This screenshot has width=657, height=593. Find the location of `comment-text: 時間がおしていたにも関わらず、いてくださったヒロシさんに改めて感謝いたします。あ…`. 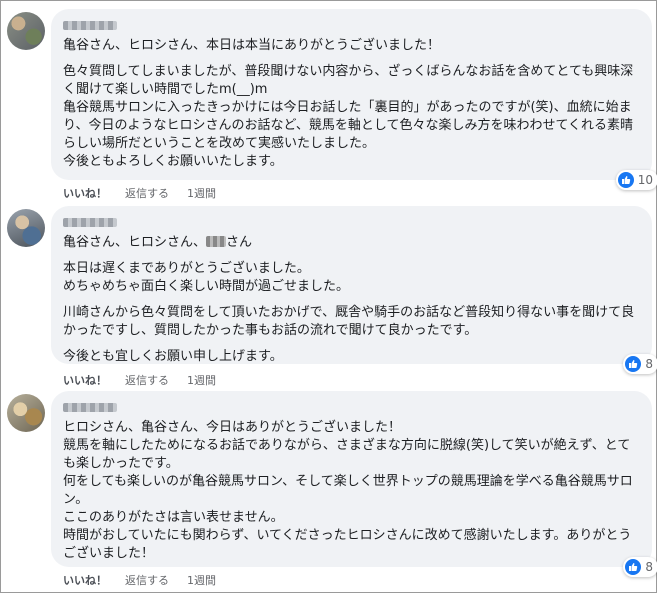

comment-text: 時間がおしていたにも関わらず、いてくださったヒロシさんに改めて感謝いたします。あ… is located at coordinates (347, 544).